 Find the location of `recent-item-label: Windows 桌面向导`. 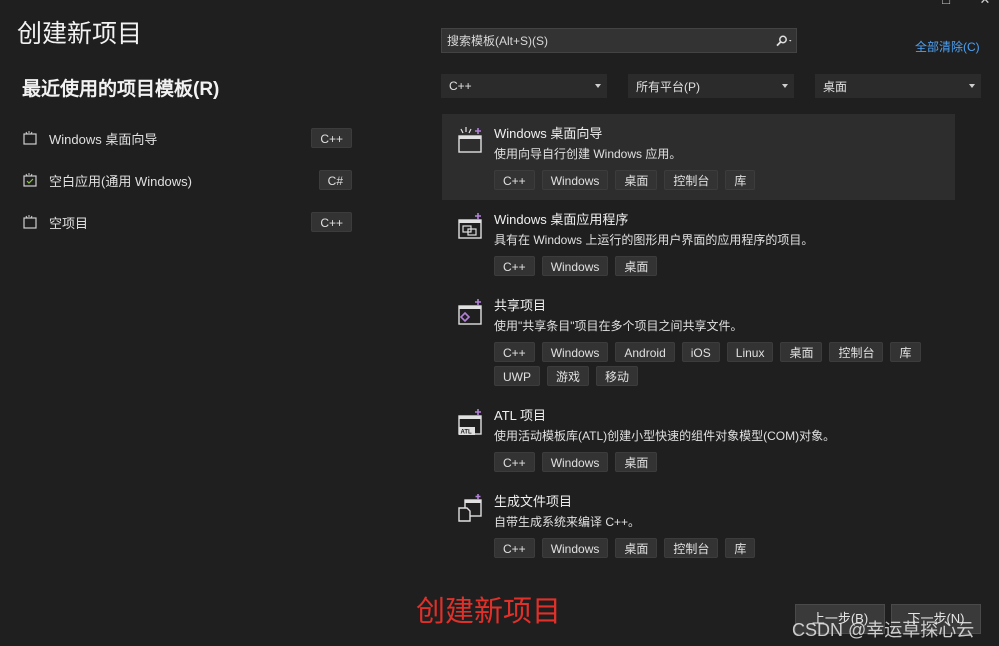

recent-item-label: Windows 桌面向导 is located at coordinates (103, 139).